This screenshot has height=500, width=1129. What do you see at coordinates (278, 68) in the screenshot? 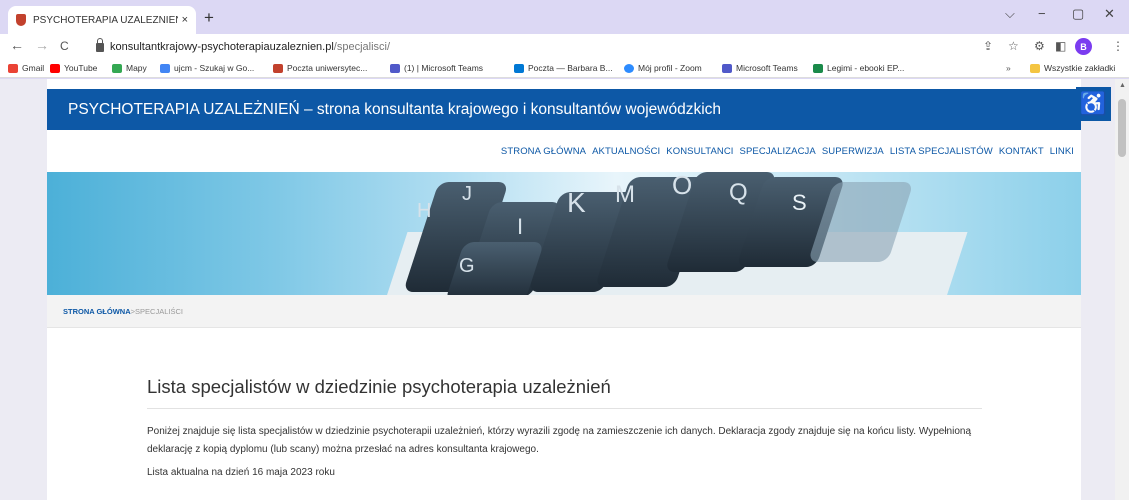
I see `university-icon` at bounding box center [278, 68].